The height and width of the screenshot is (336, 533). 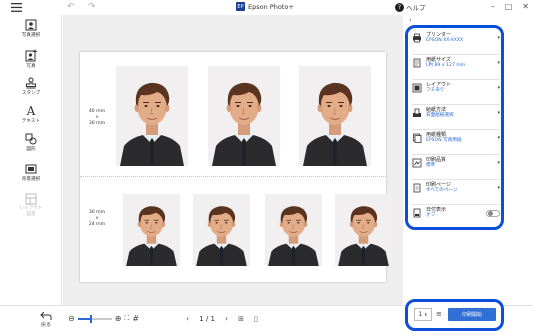 I want to click on shape-icon, so click(x=31, y=139).